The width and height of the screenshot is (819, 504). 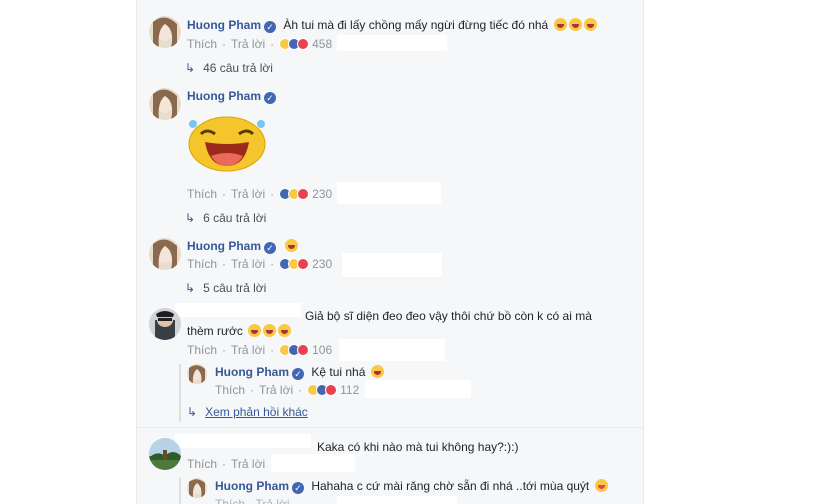 I want to click on divider, so click(x=390, y=427).